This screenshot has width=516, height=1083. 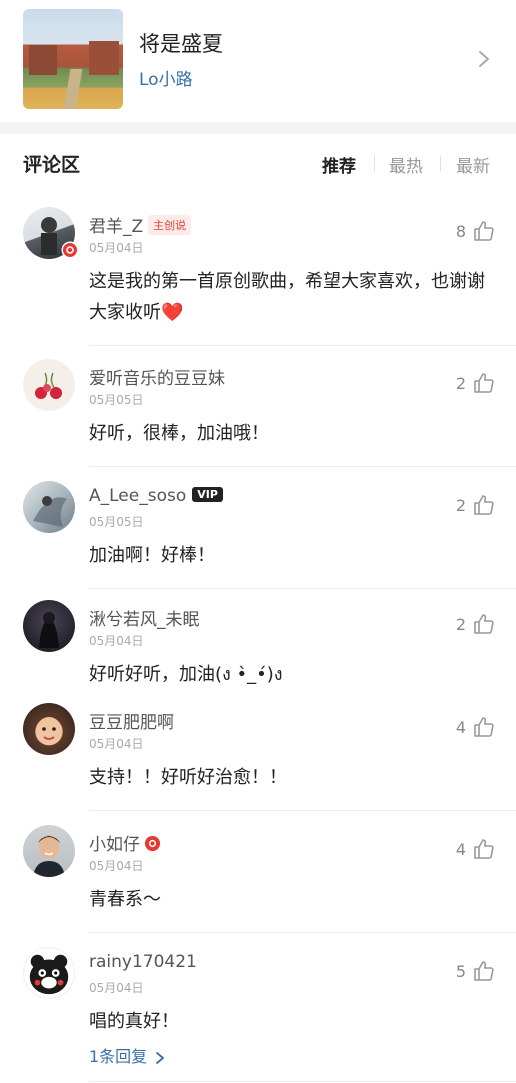 I want to click on section-divider, so click(x=258, y=128).